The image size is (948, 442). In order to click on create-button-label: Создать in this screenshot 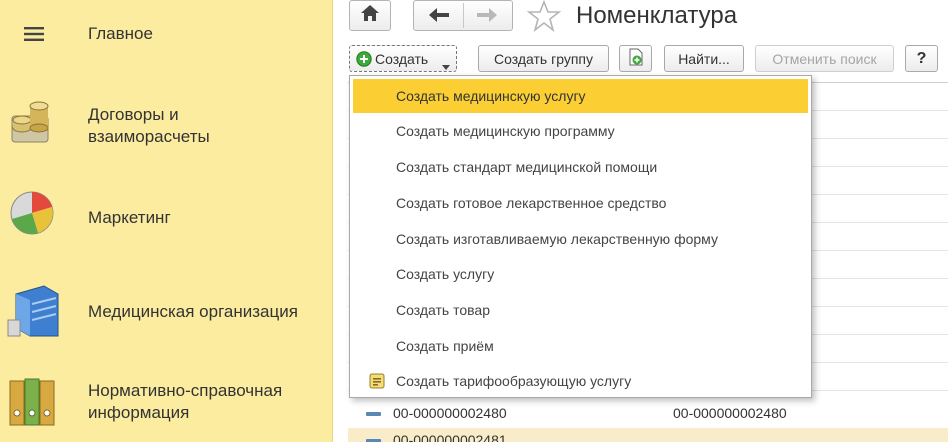, I will do `click(402, 59)`.